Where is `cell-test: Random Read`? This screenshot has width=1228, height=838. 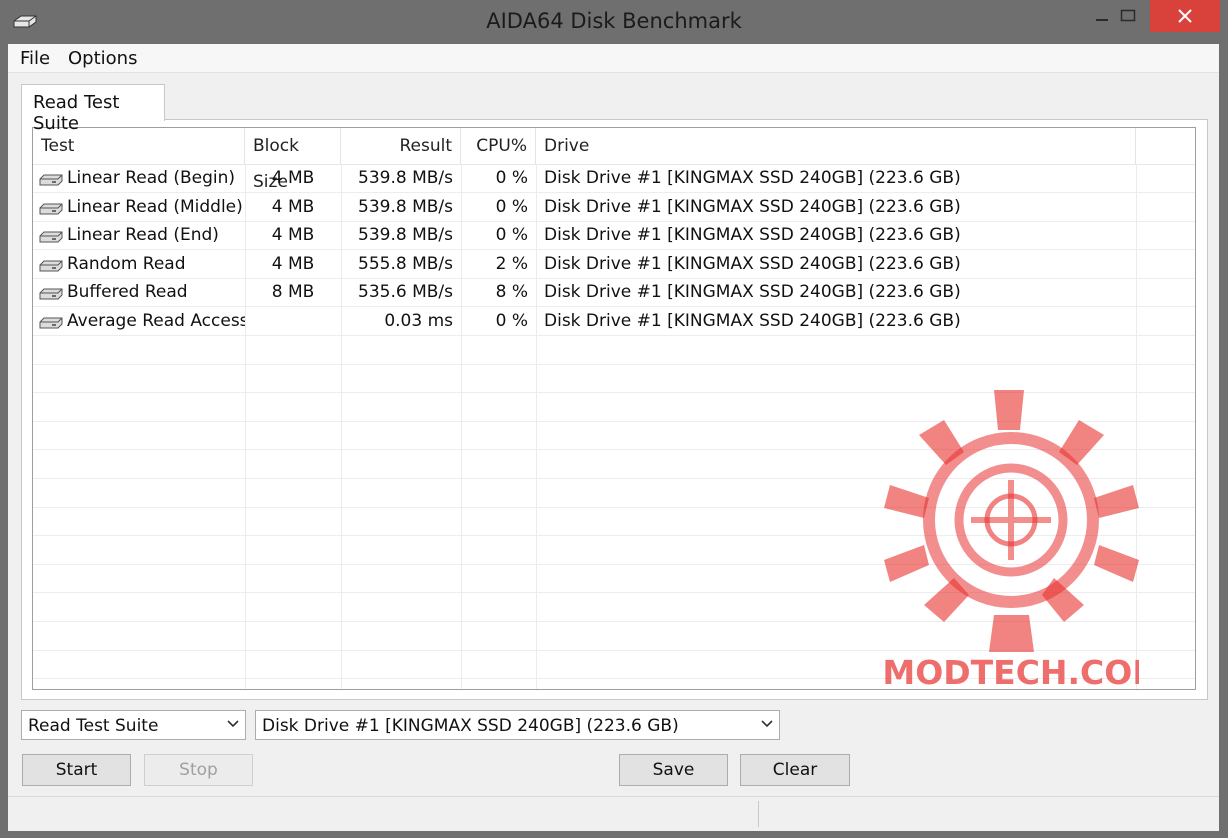
cell-test: Random Read is located at coordinates (126, 263).